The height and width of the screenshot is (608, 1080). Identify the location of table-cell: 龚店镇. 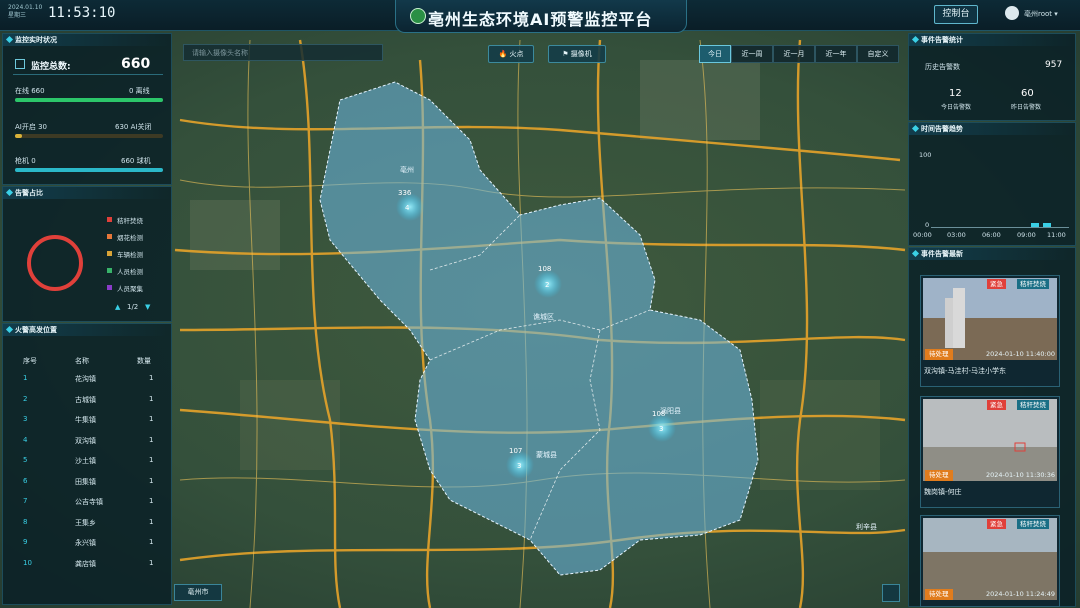
(85, 563).